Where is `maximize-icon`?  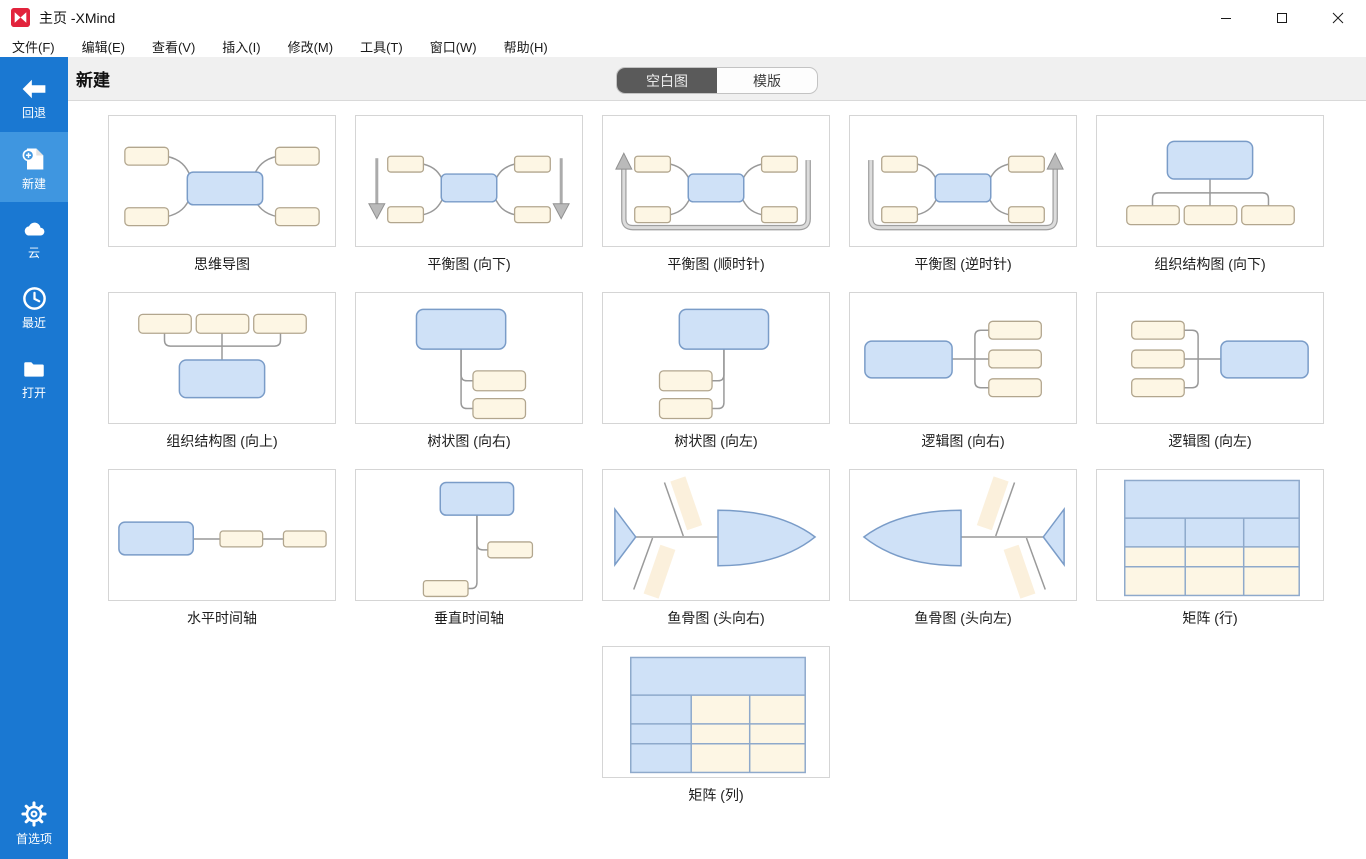
maximize-icon is located at coordinates (1282, 17).